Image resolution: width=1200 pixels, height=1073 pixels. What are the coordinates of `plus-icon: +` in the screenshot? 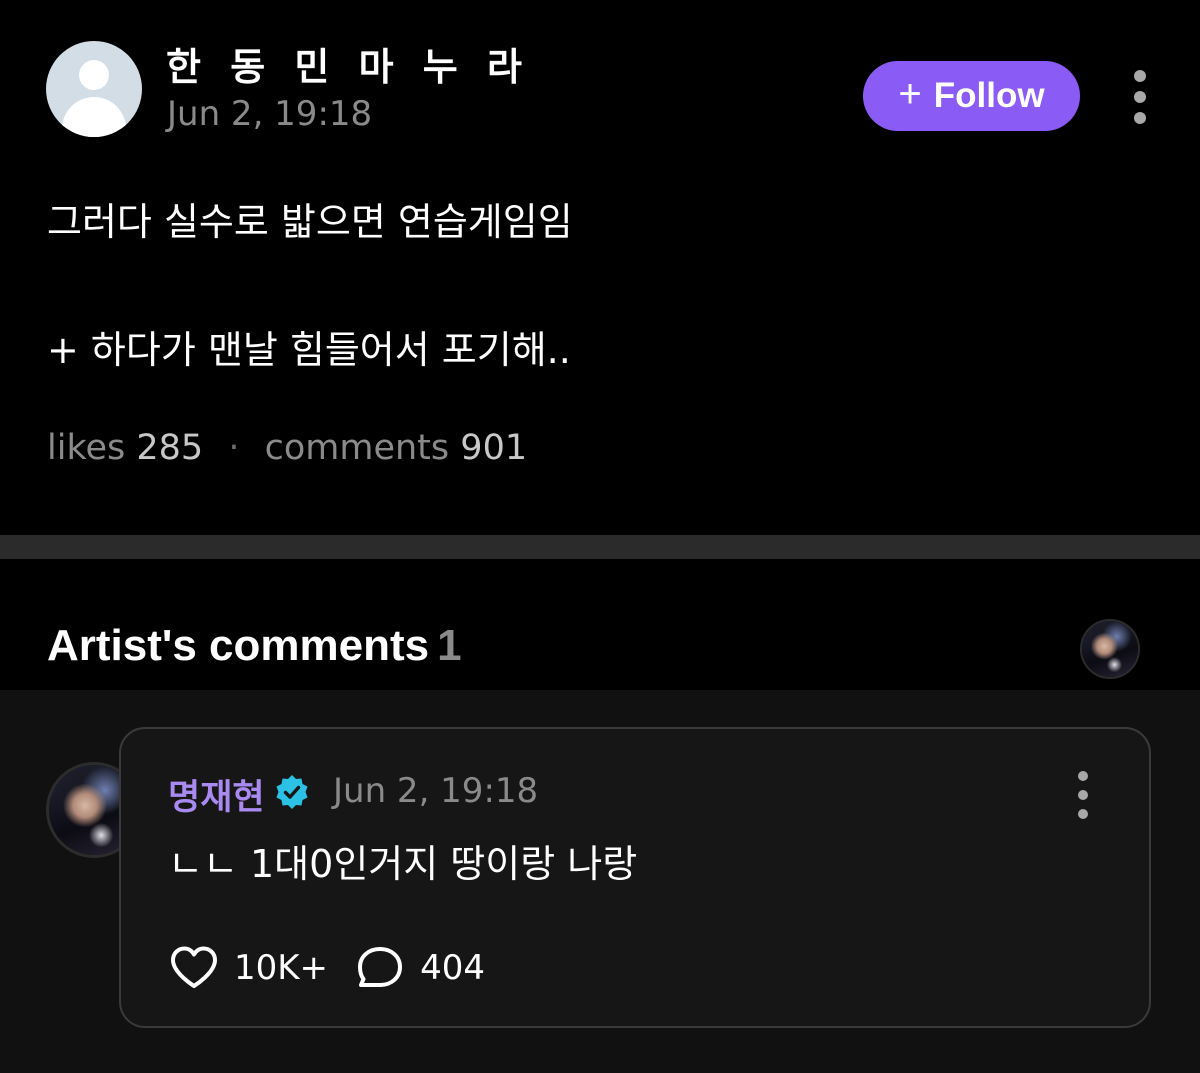 It's located at (910, 94).